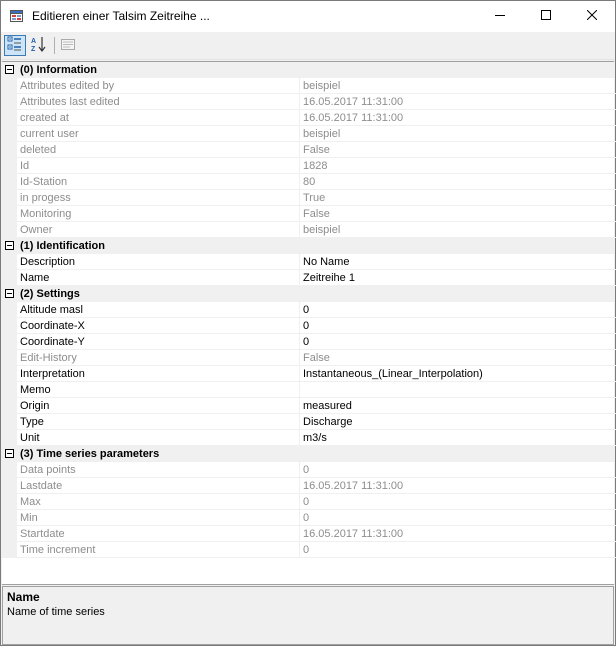 The height and width of the screenshot is (646, 616). What do you see at coordinates (158, 278) in the screenshot?
I see `property-name: Name` at bounding box center [158, 278].